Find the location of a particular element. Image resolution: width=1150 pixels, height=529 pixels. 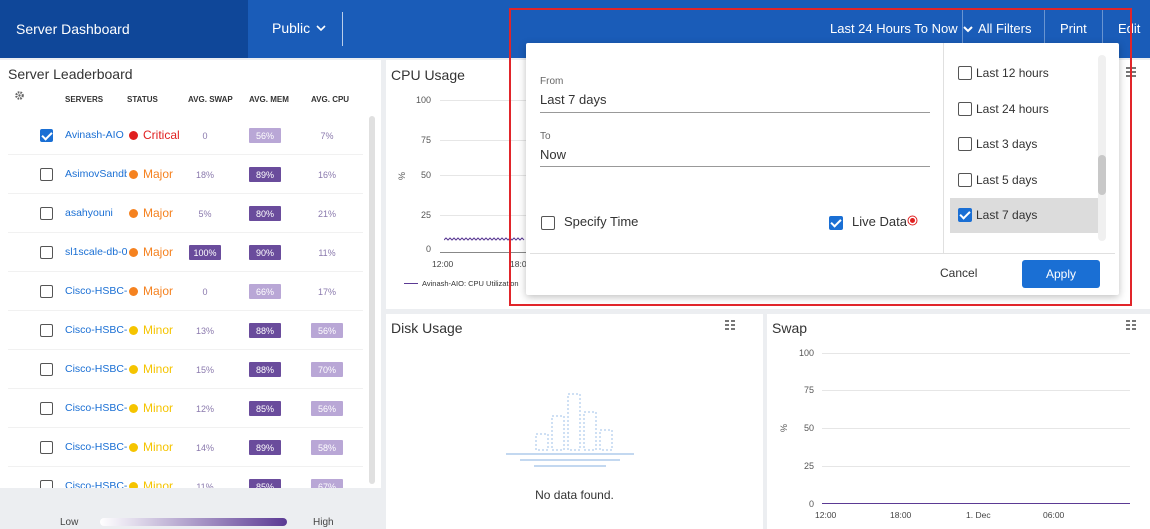

swap-x-tick: 06:00 is located at coordinates (1054, 515).